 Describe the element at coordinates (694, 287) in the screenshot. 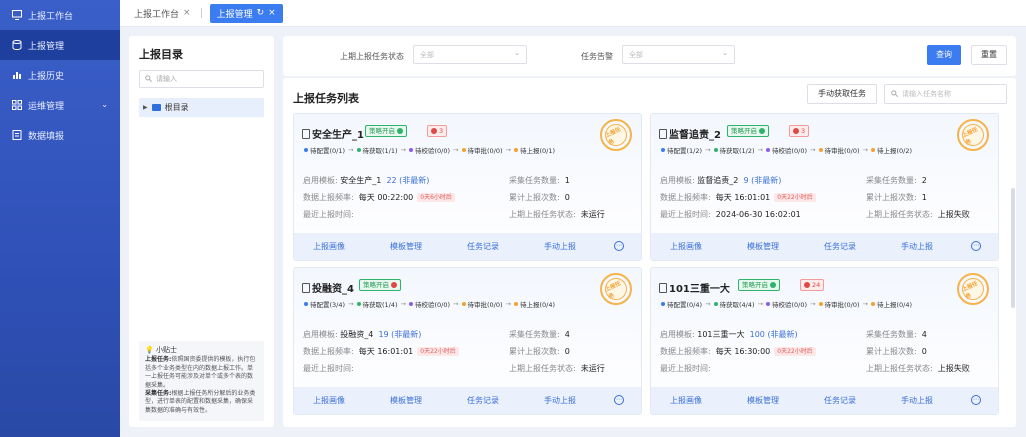

I see `task-name: 101三重一大` at that location.